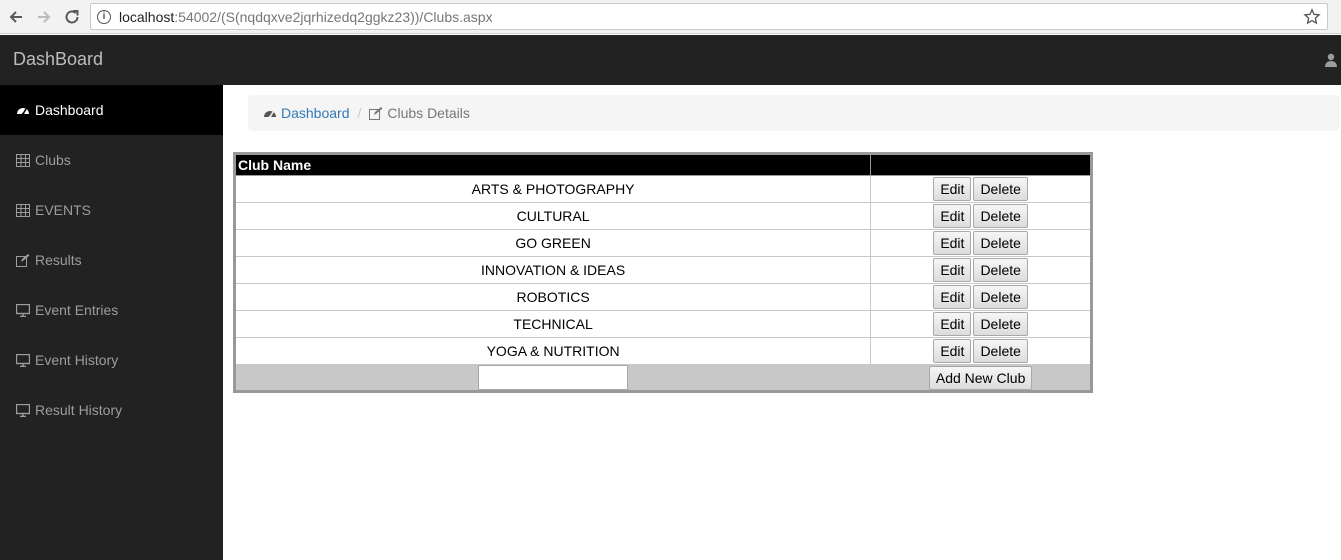 This screenshot has width=1341, height=560. What do you see at coordinates (104, 16) in the screenshot?
I see `info-icon: i` at bounding box center [104, 16].